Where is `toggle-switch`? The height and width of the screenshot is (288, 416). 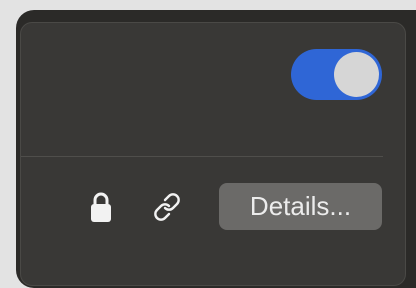
toggle-switch is located at coordinates (336, 74).